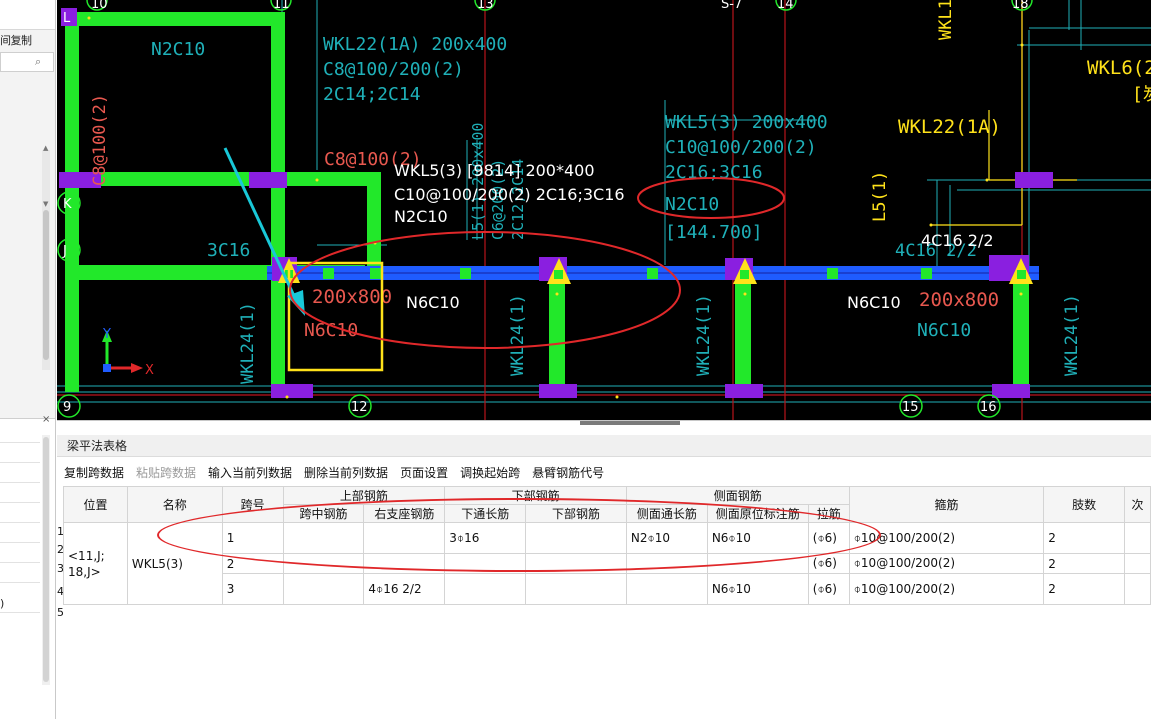 The height and width of the screenshot is (719, 1151). I want to click on axis-label-16: 16, so click(988, 407).